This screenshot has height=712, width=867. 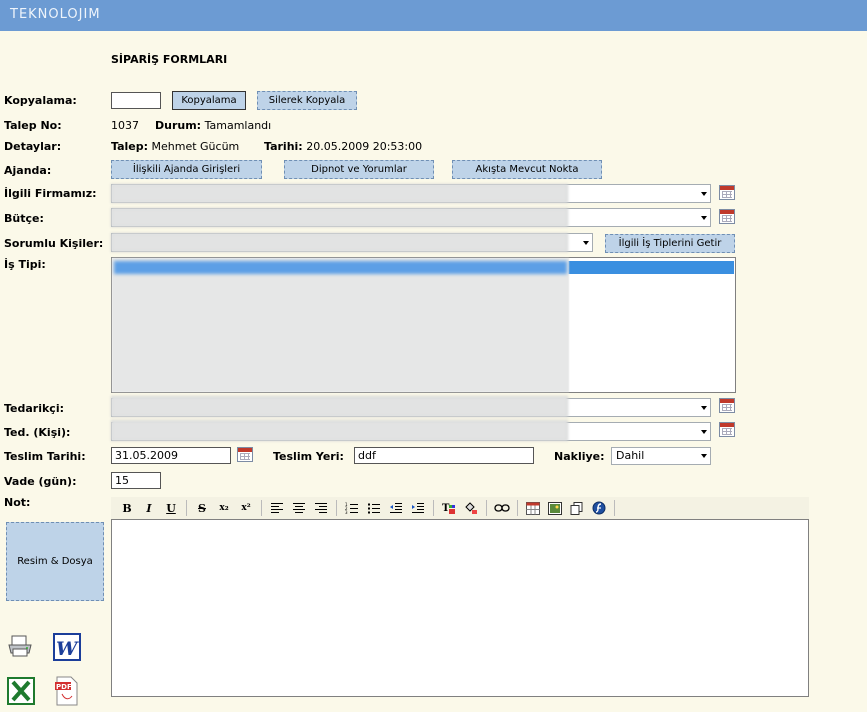 I want to click on underline-button: U, so click(x=171, y=508).